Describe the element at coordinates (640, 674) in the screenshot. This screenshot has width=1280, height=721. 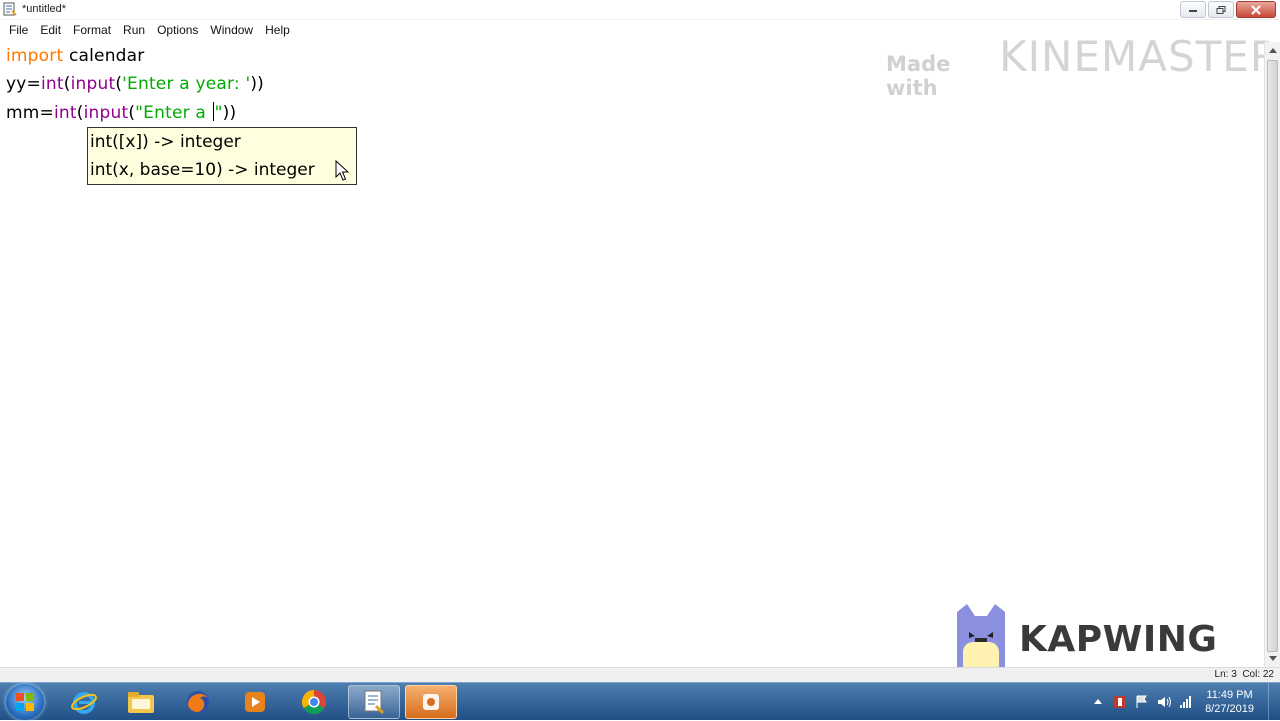
I see `status-bar: Ln: 3 Col: 22` at that location.